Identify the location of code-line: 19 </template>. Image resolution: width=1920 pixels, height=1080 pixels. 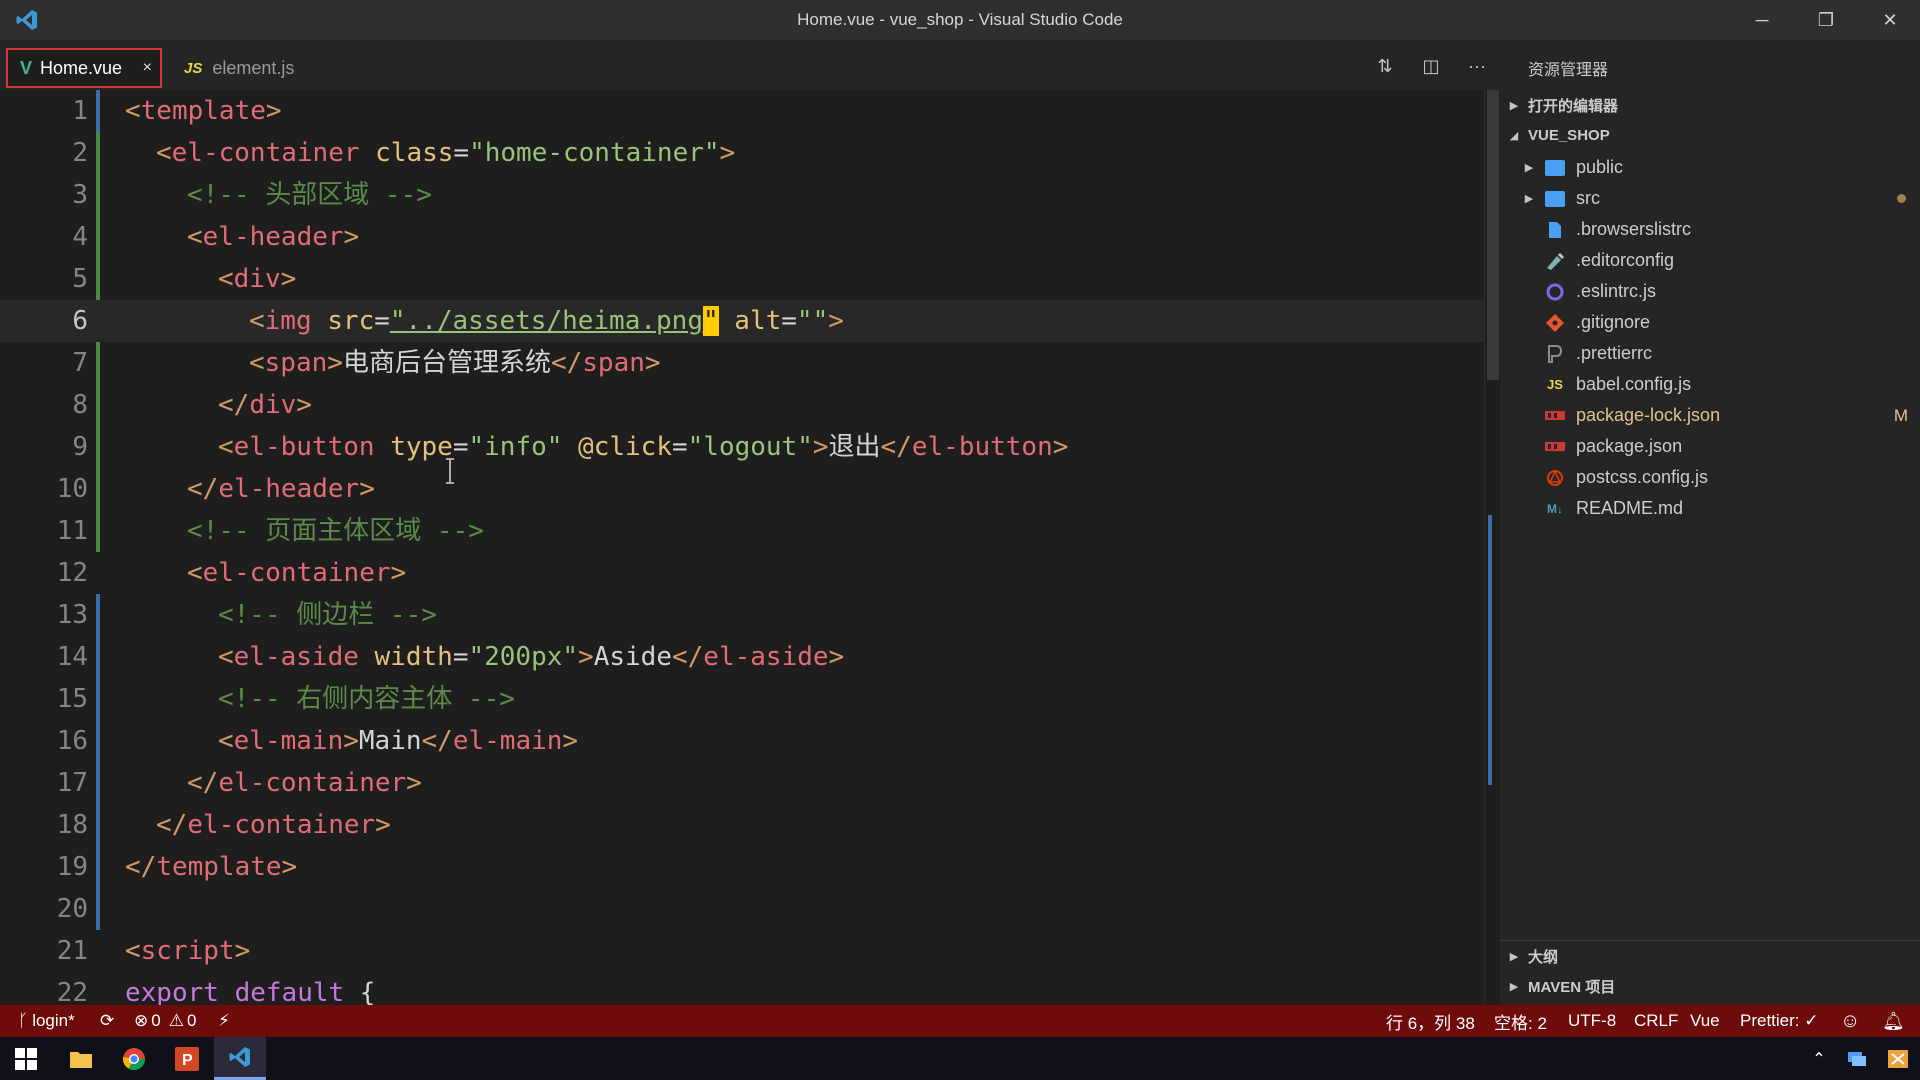
(742, 867).